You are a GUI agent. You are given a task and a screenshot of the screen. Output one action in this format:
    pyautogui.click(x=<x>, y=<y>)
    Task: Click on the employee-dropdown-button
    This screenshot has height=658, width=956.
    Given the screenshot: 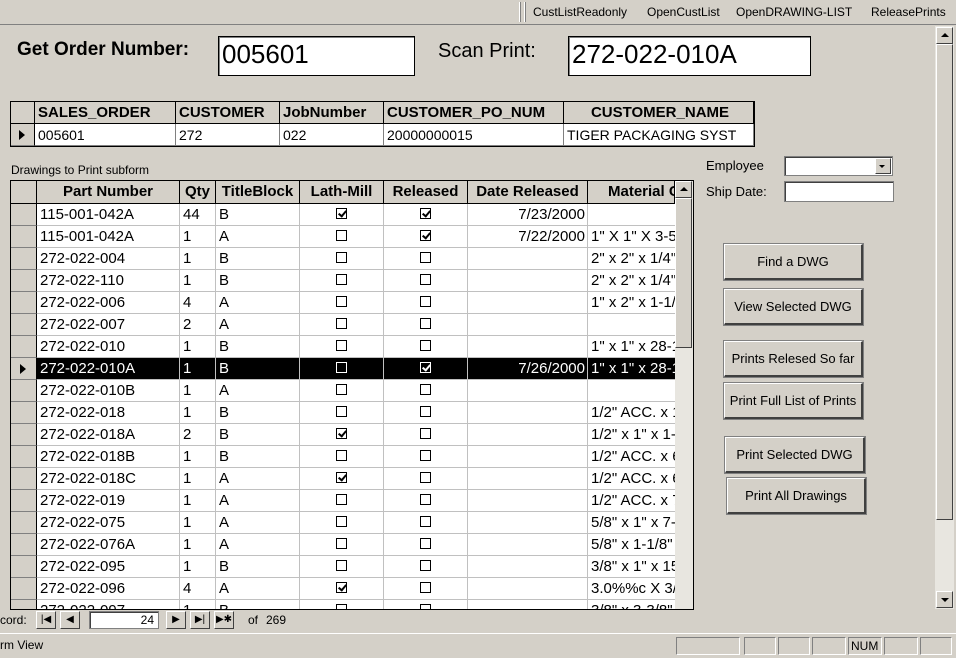 What is the action you would take?
    pyautogui.click(x=883, y=166)
    